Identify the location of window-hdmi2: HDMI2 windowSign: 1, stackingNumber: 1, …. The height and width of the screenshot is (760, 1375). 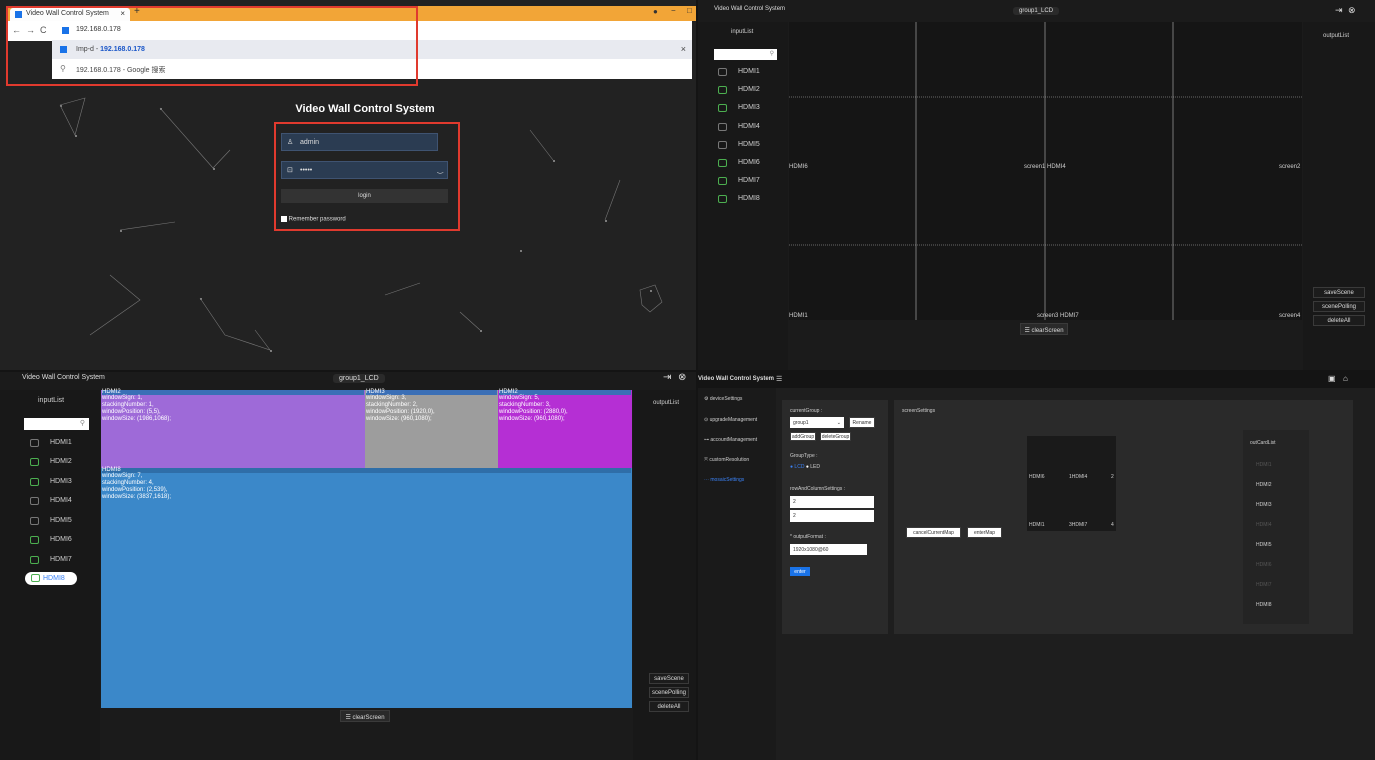
(233, 428).